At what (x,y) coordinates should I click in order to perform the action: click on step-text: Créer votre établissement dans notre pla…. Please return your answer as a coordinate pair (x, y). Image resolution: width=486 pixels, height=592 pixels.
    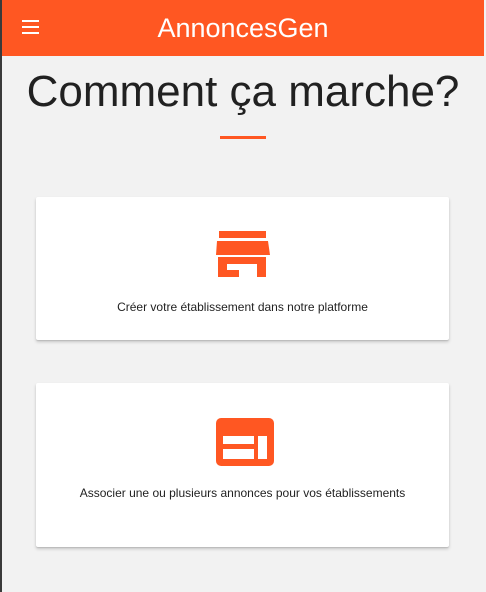
    Looking at the image, I should click on (242, 307).